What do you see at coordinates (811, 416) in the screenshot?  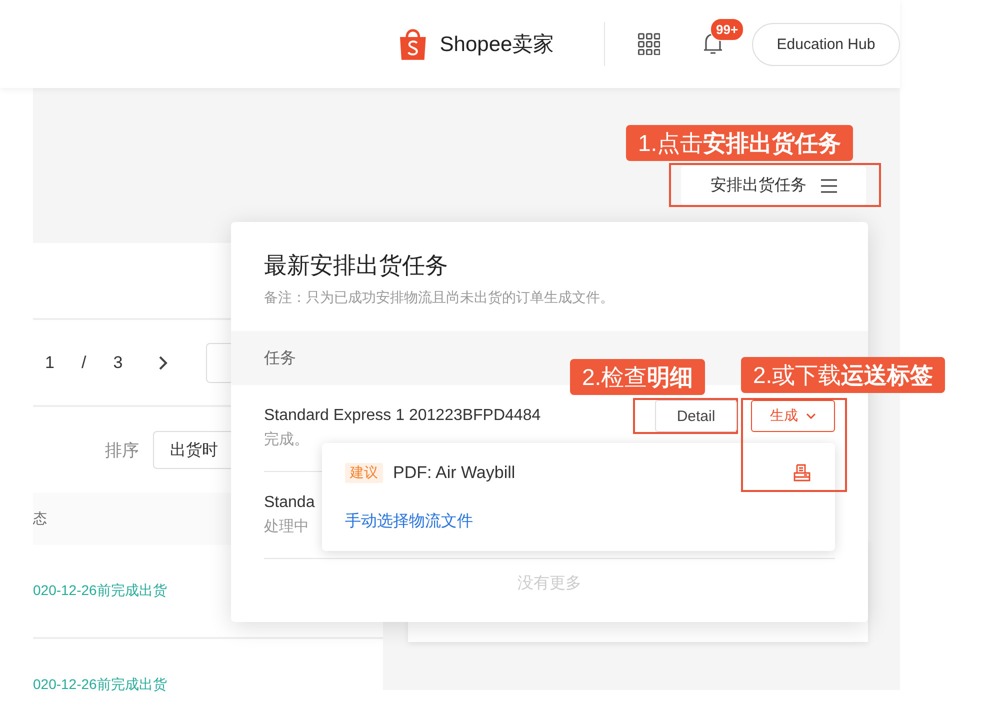 I see `chevron-down-icon` at bounding box center [811, 416].